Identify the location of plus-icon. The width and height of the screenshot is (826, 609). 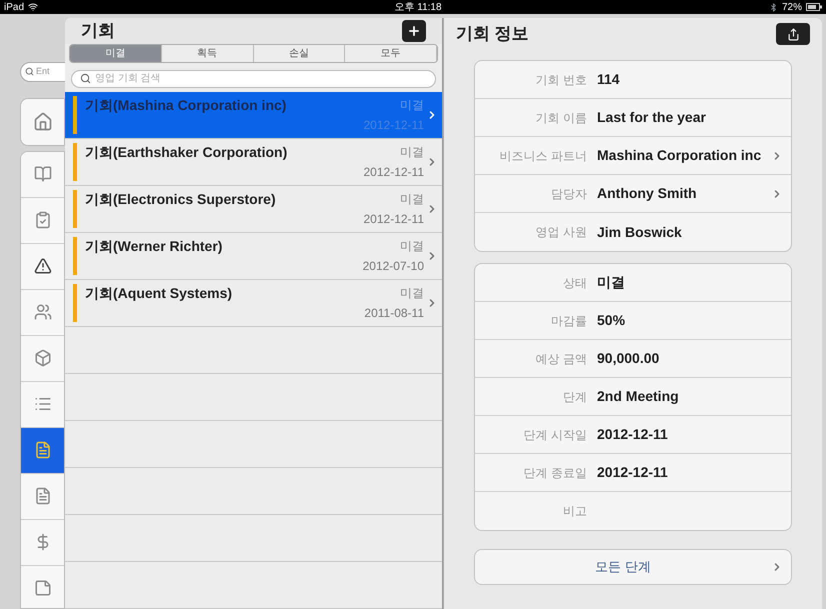
(414, 31).